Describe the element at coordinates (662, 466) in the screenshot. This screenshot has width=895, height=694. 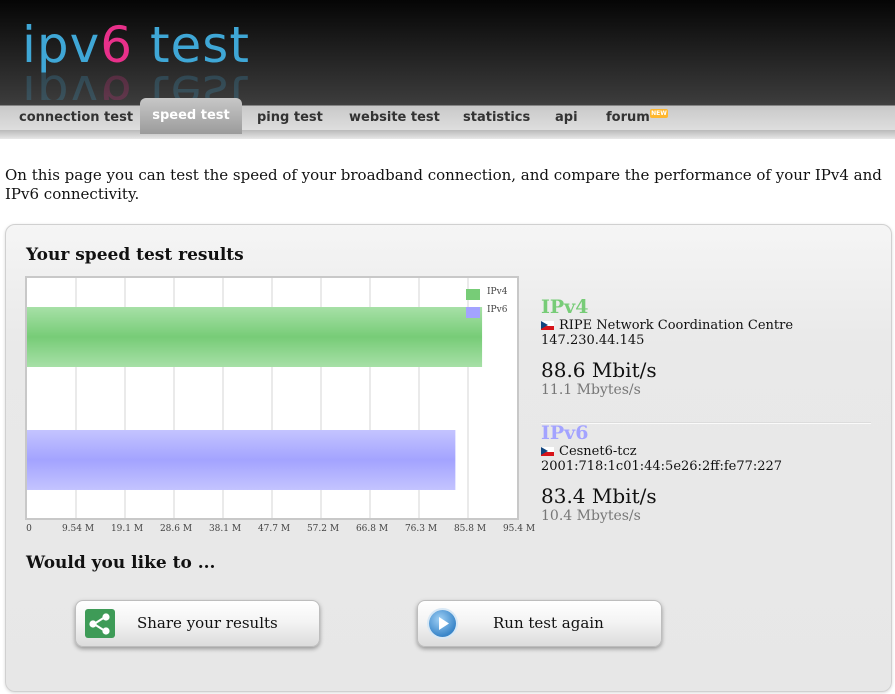
I see `ipv6-address: 2001:718:1c01:44:5e26:2ff:fe77:227` at that location.